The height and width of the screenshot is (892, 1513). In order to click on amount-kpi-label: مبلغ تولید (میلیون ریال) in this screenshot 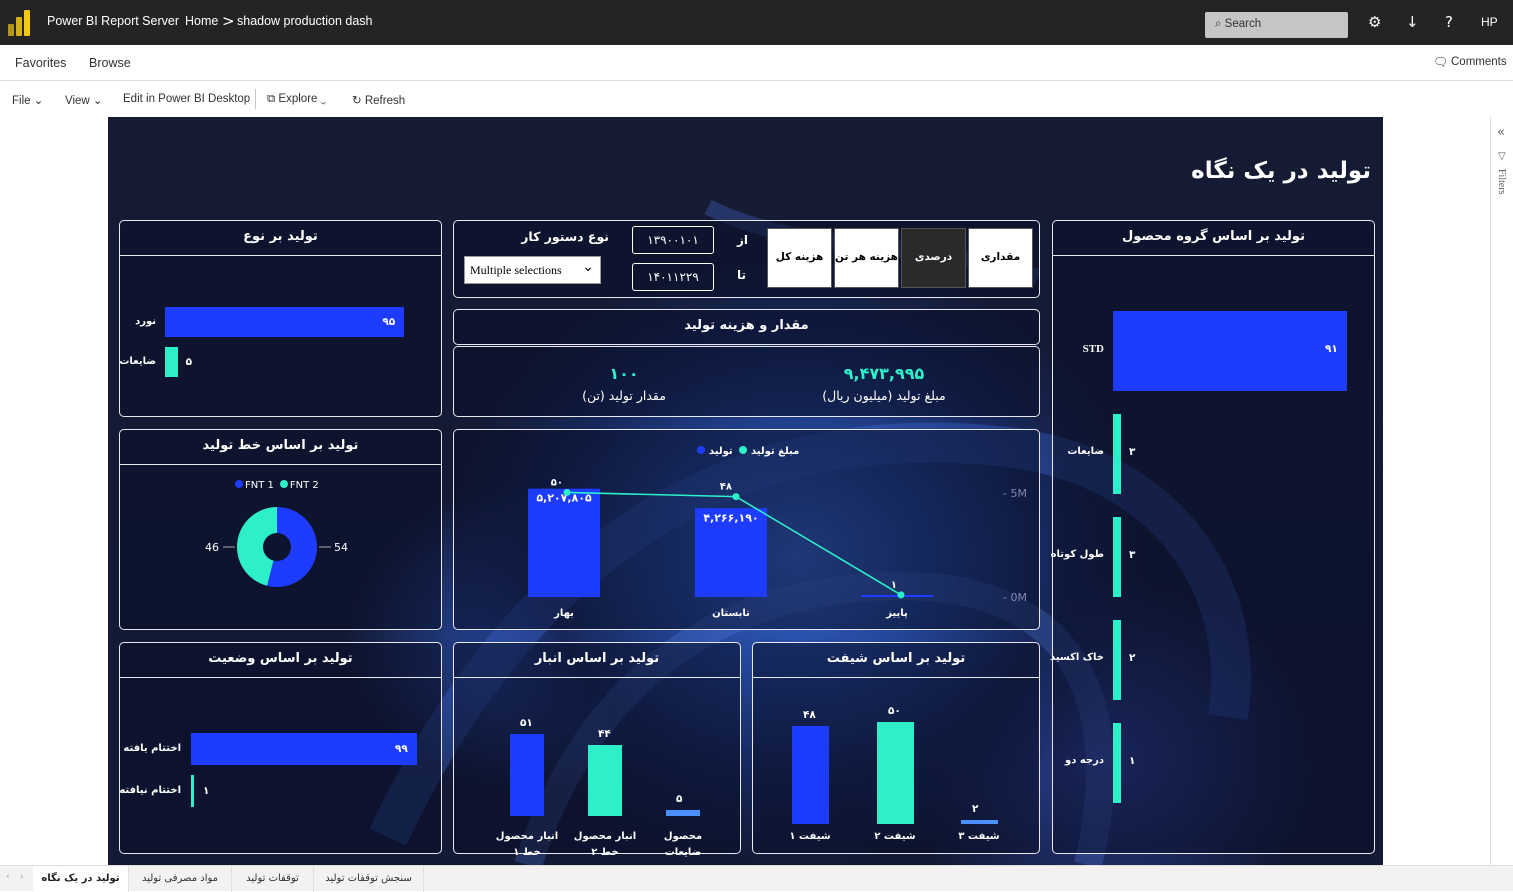, I will do `click(884, 395)`.